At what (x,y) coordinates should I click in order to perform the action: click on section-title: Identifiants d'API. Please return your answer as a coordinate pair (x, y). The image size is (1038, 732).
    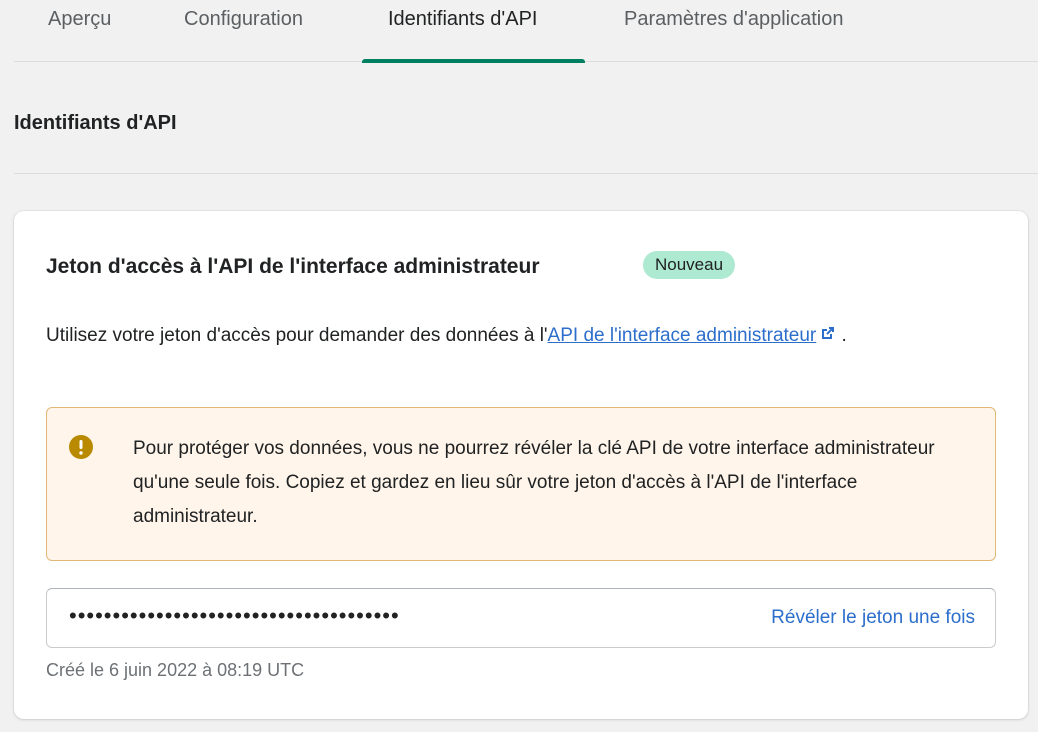
    Looking at the image, I should click on (95, 123).